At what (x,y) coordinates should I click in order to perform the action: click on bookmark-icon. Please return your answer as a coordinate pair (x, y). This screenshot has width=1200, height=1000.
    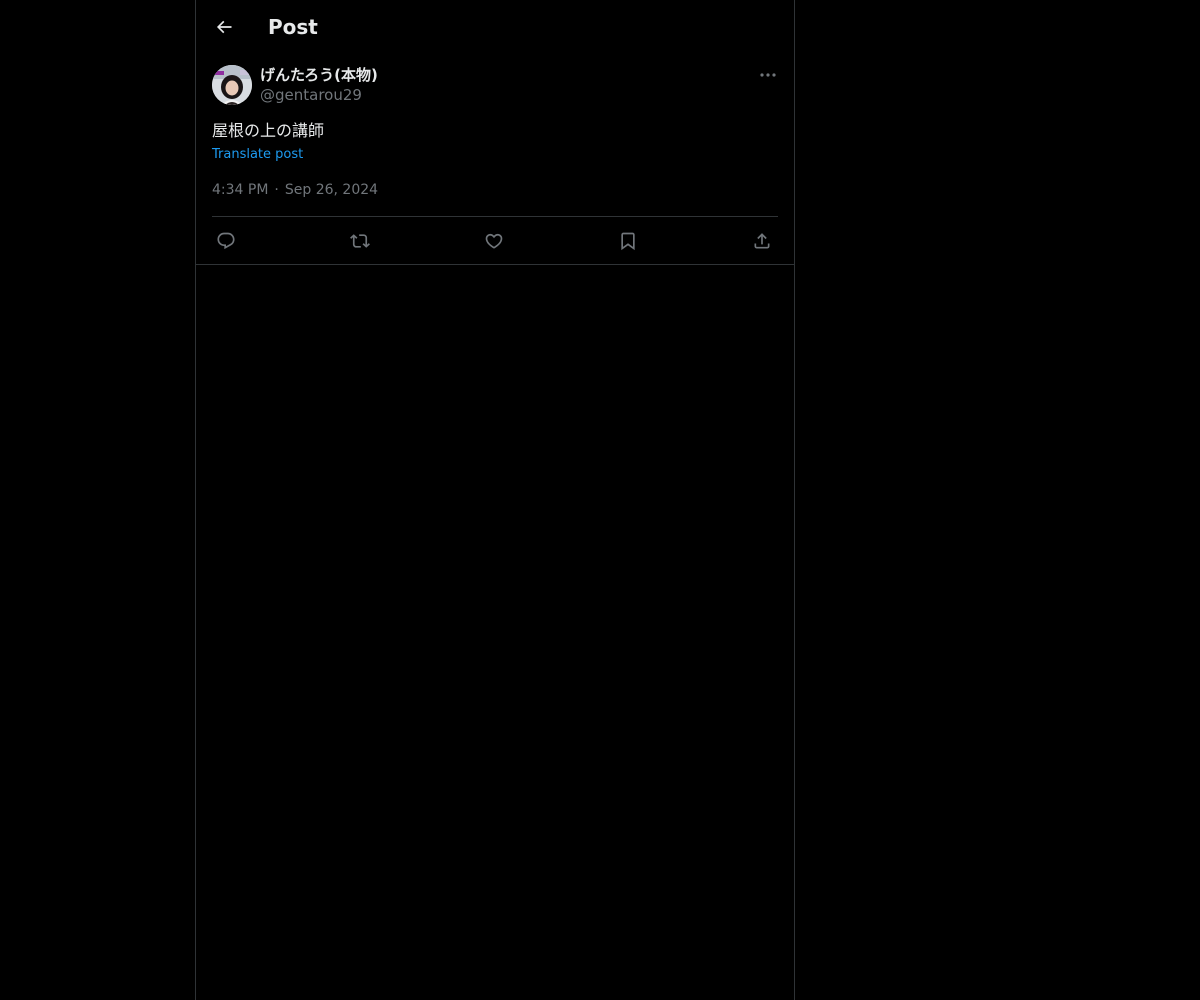
    Looking at the image, I should click on (628, 241).